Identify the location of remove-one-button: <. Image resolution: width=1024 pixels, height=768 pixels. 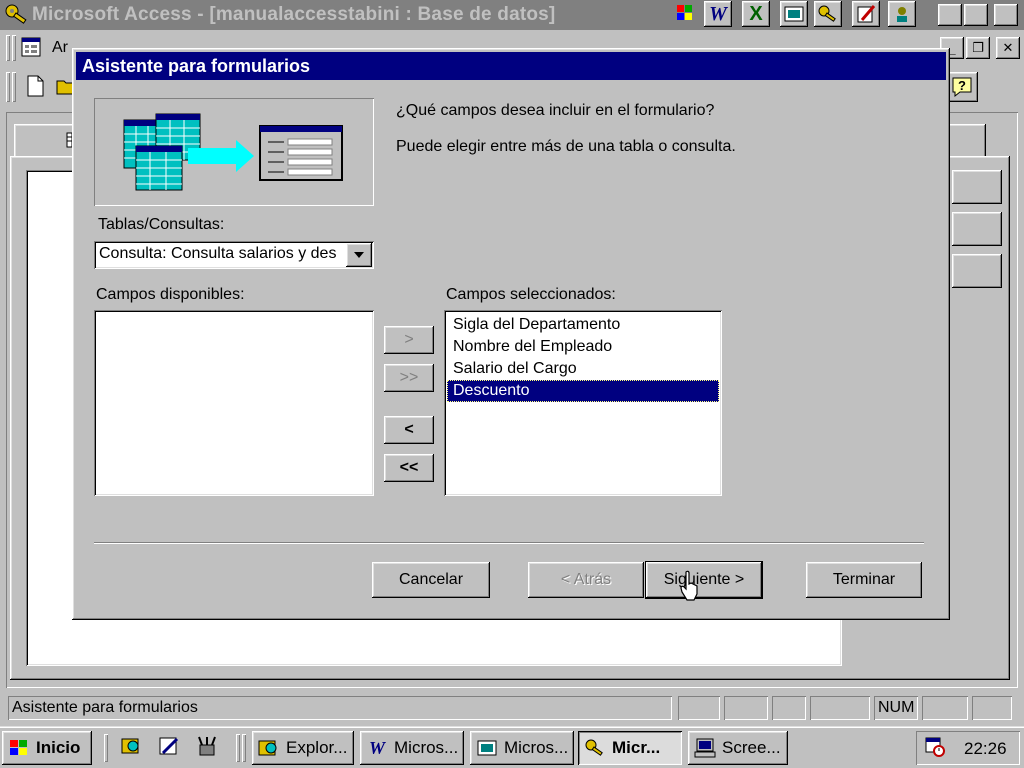
(409, 430).